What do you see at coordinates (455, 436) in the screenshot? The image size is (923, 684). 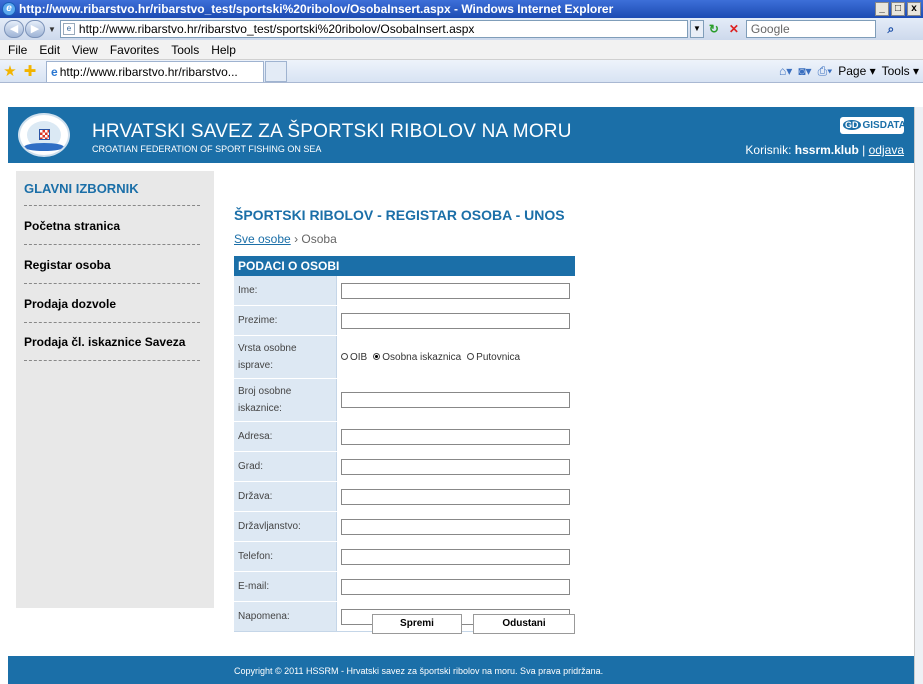 I see `adresa-input` at bounding box center [455, 436].